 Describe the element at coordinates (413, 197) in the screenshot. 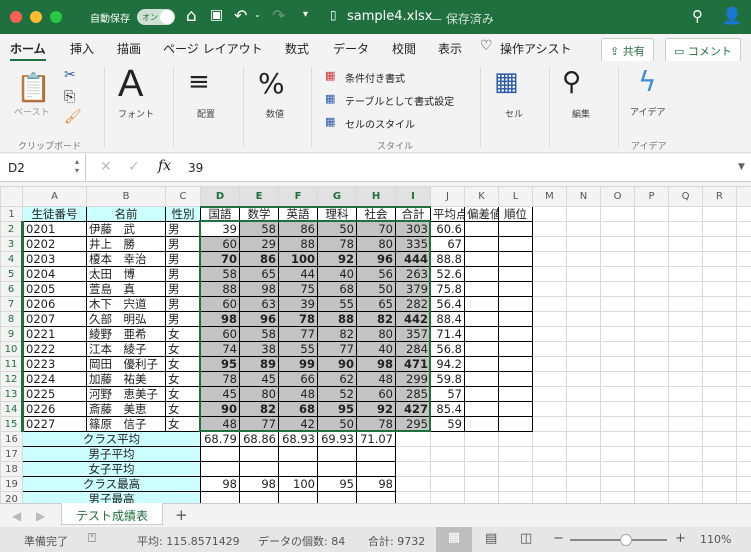

I see `column-header-I: I` at that location.